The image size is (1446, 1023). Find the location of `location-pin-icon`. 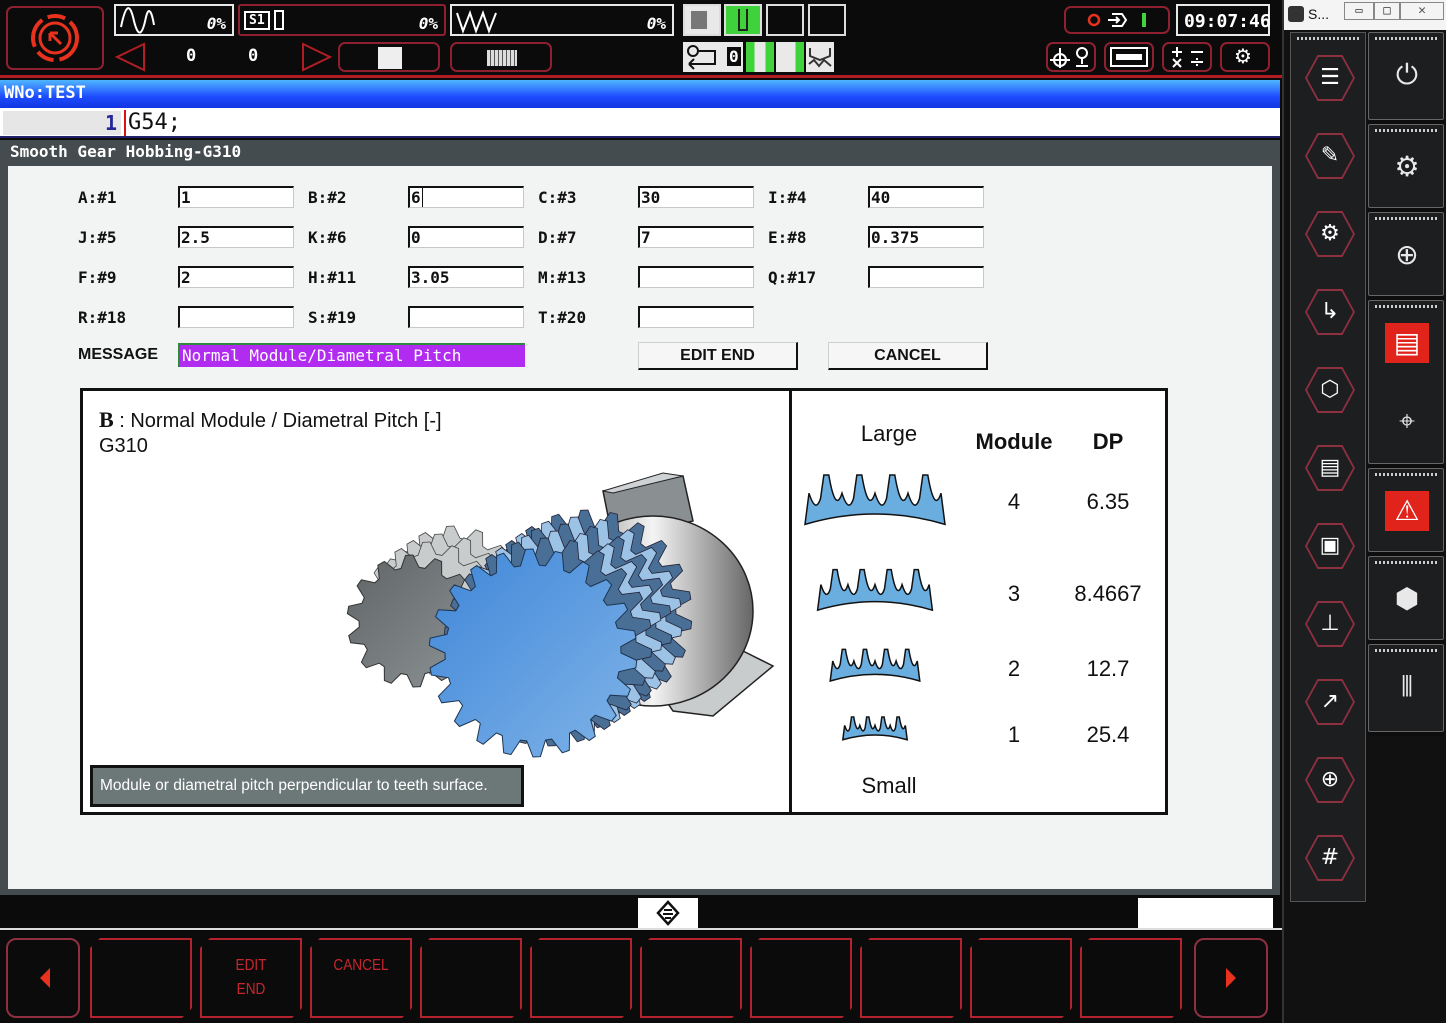

location-pin-icon is located at coordinates (1069, 57).